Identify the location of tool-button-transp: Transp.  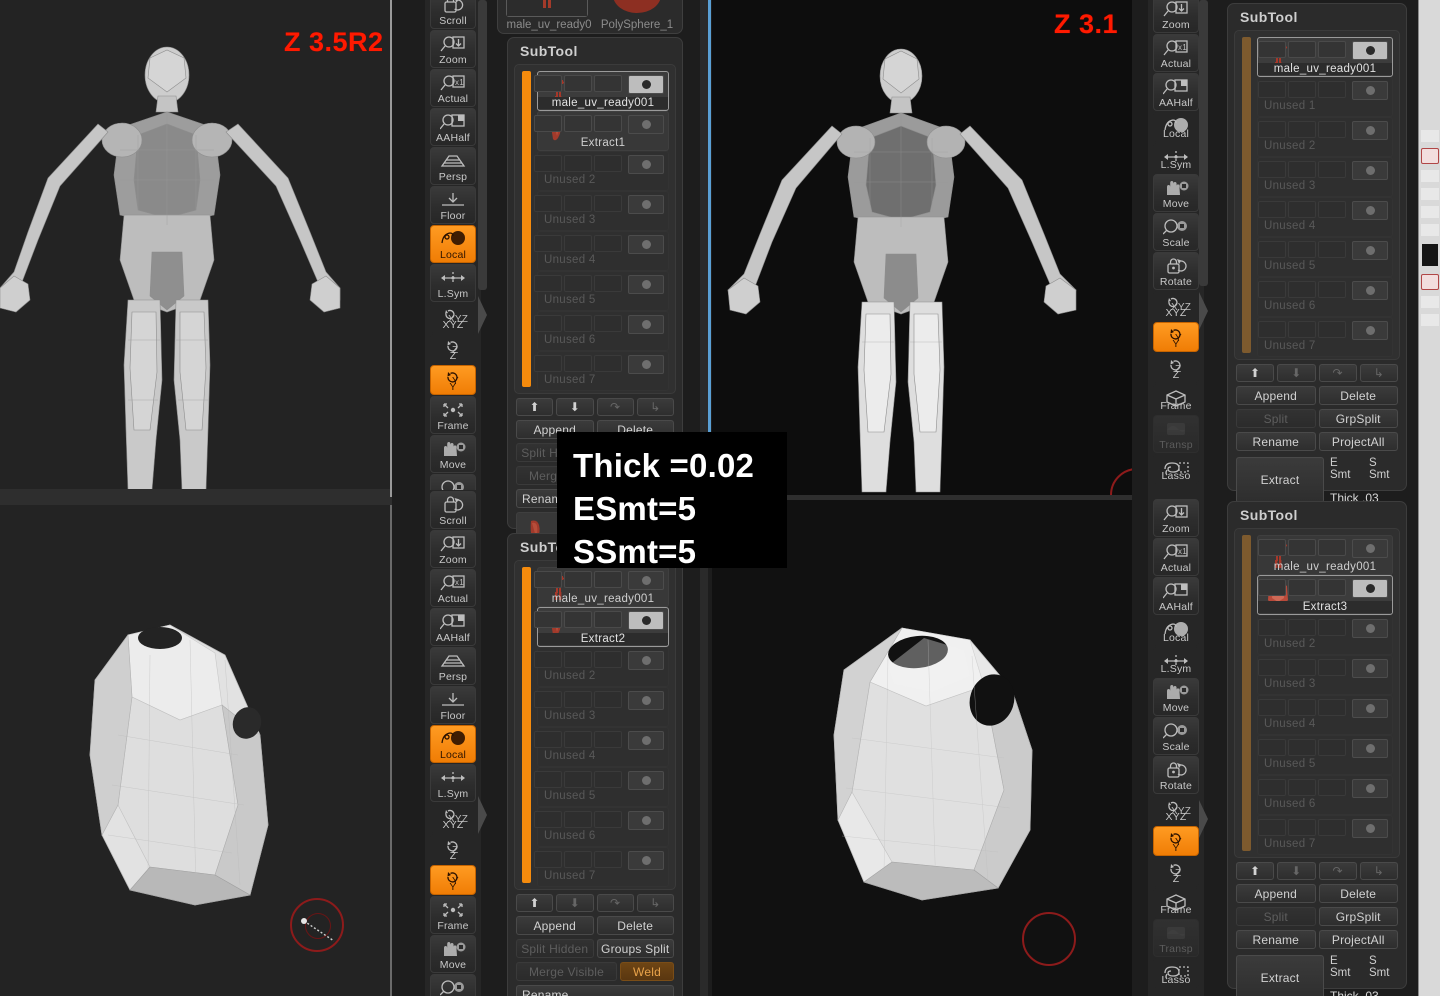
(1176, 434).